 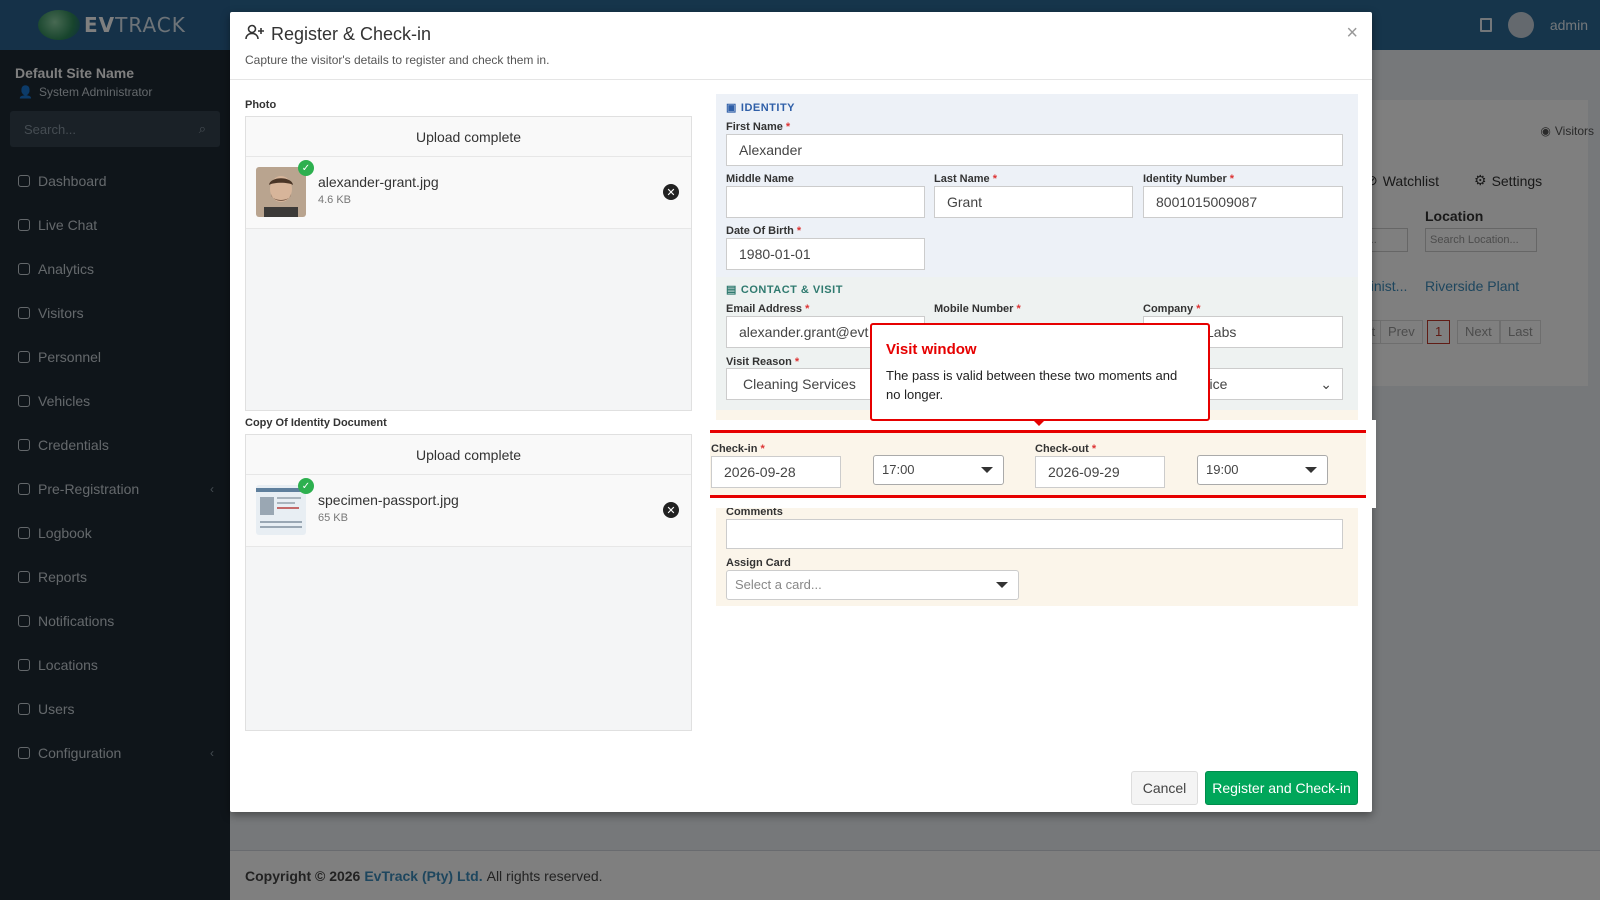 What do you see at coordinates (731, 108) in the screenshot?
I see `id-badge-icon: ▣` at bounding box center [731, 108].